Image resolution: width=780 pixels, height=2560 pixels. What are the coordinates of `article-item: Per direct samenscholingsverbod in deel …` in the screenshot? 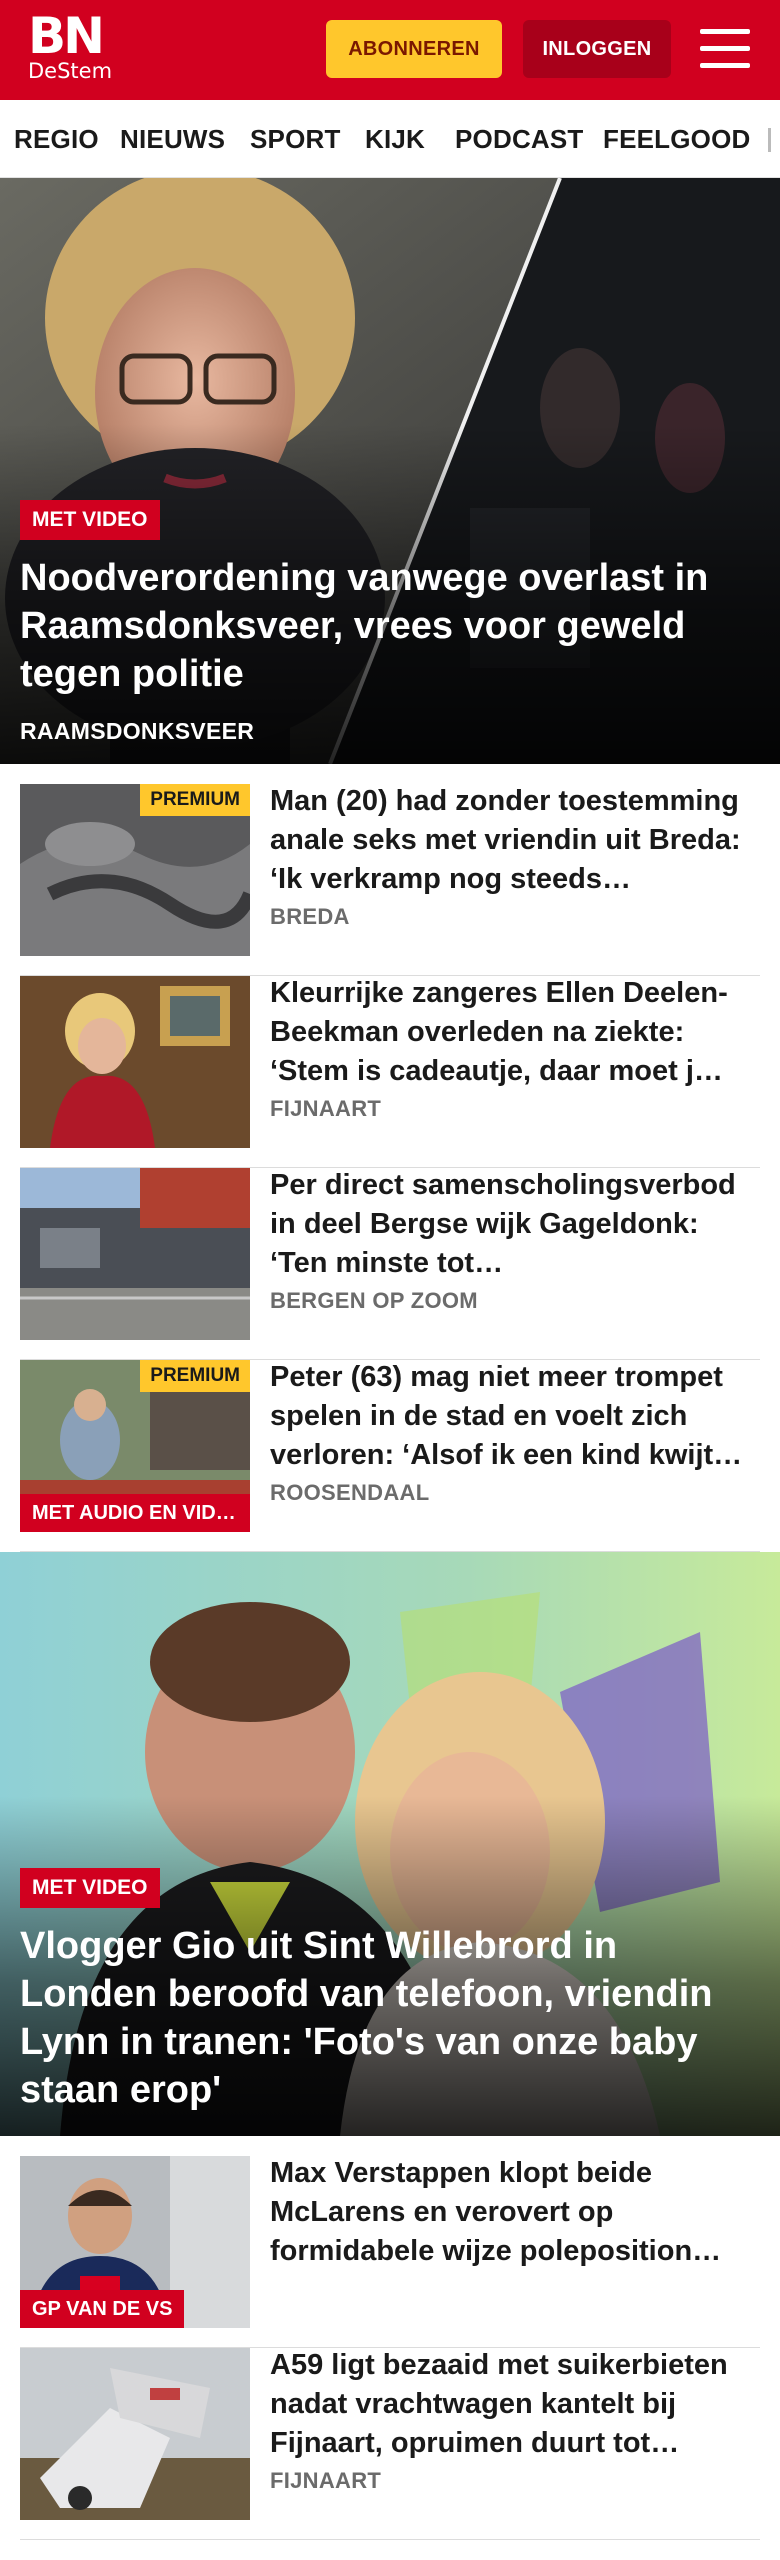 It's located at (390, 1264).